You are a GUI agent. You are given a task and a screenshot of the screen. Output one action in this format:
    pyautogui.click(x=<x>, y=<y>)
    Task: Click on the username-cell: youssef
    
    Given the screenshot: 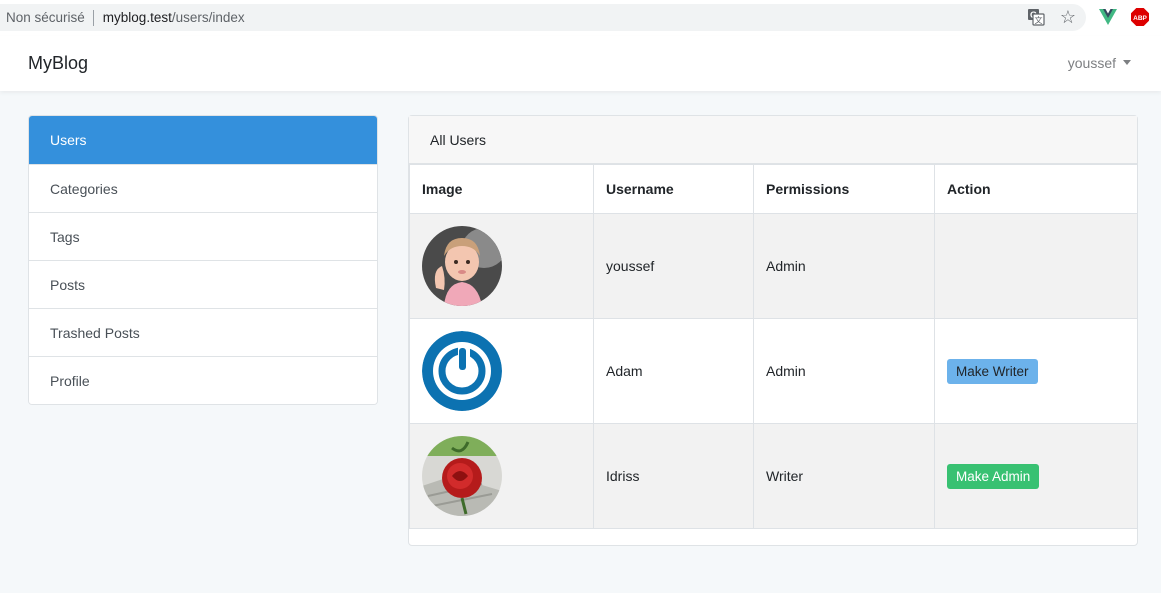 What is the action you would take?
    pyautogui.click(x=673, y=266)
    